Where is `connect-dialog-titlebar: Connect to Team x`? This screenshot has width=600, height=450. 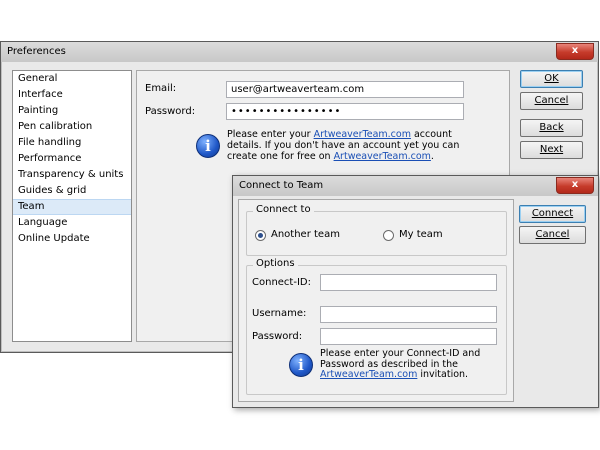 connect-dialog-titlebar: Connect to Team x is located at coordinates (415, 186).